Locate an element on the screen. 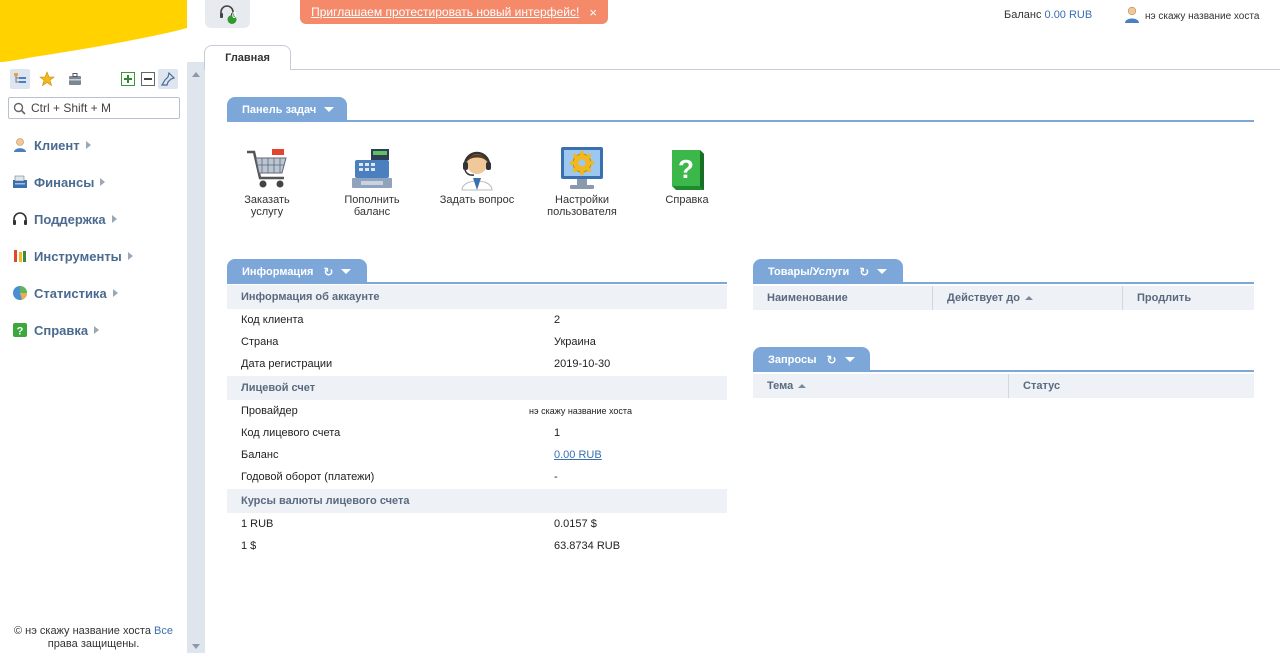 The height and width of the screenshot is (653, 1280). info-key: Провайдер is located at coordinates (269, 411).